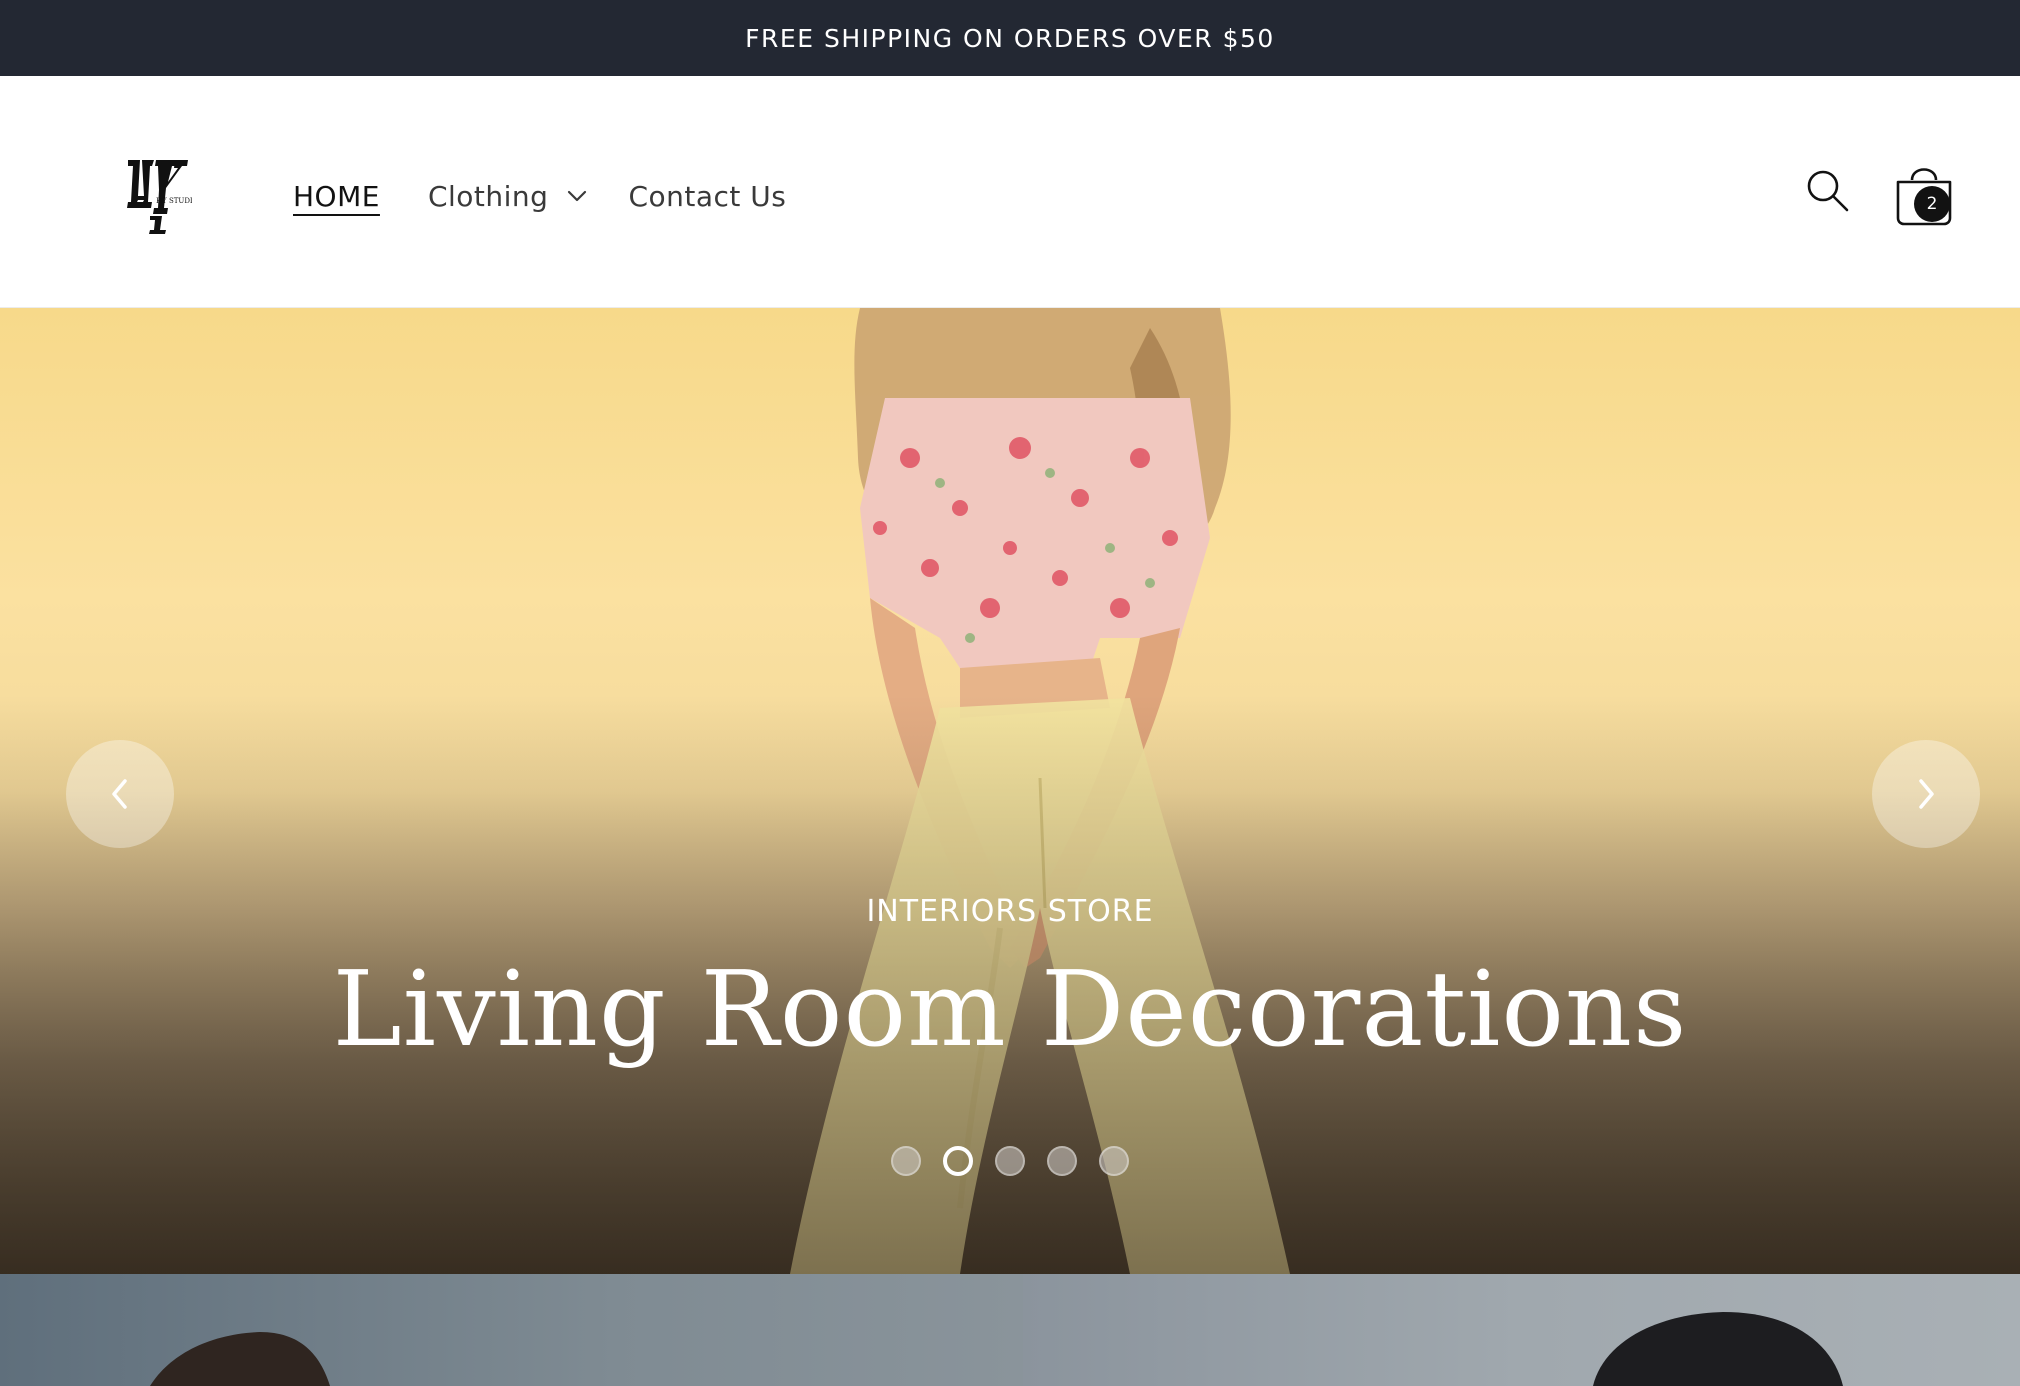 This screenshot has height=1386, width=2020. Describe the element at coordinates (1010, 911) in the screenshot. I see `hero-kicker: INTERIORS STORE` at that location.